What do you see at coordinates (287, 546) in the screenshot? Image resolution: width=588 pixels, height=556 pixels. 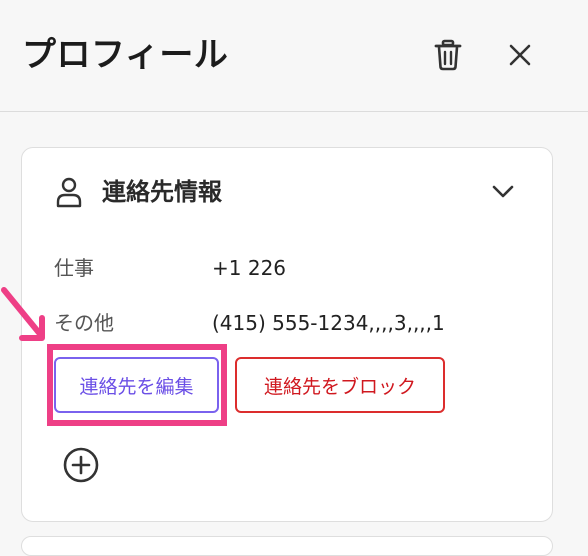 I see `next-card-edge` at bounding box center [287, 546].